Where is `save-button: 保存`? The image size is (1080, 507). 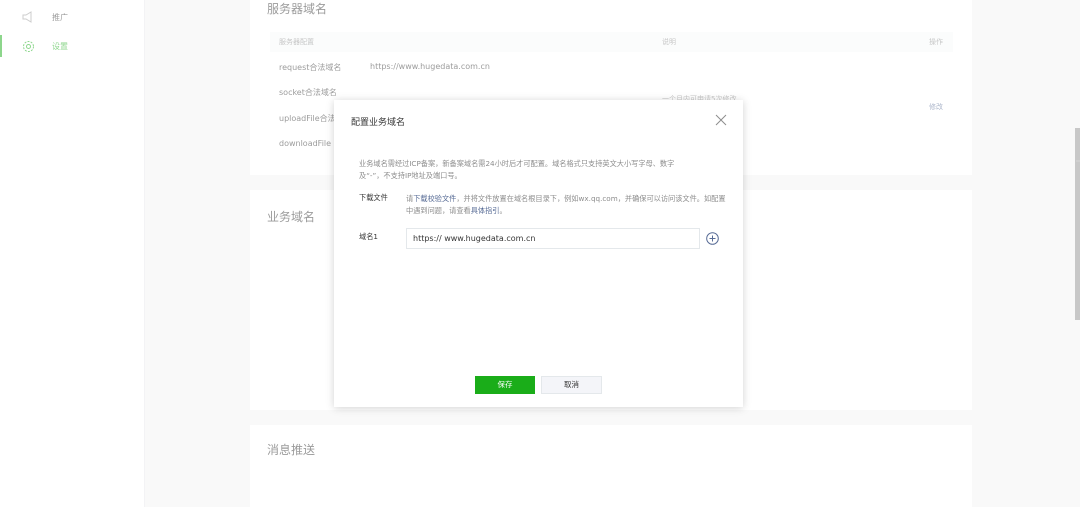 save-button: 保存 is located at coordinates (505, 385).